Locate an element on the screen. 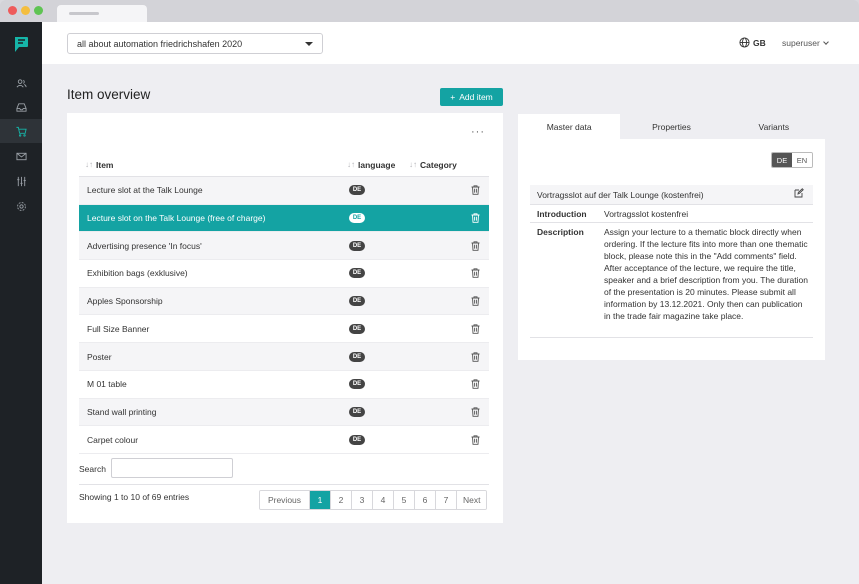 The width and height of the screenshot is (859, 584). search-label: Search is located at coordinates (92, 469).